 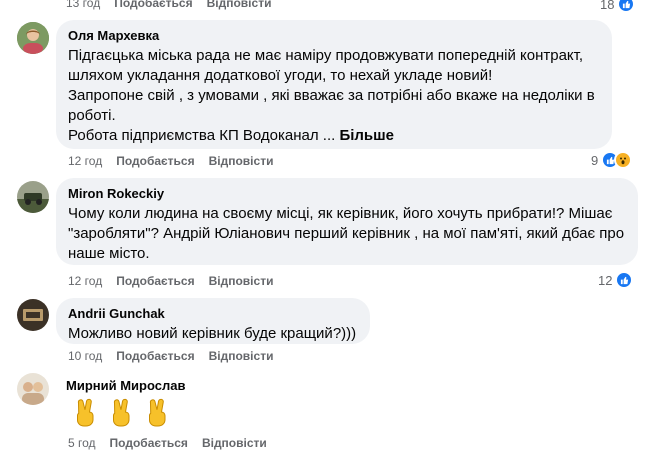 I want to click on timestamp: 13 год, so click(x=83, y=5).